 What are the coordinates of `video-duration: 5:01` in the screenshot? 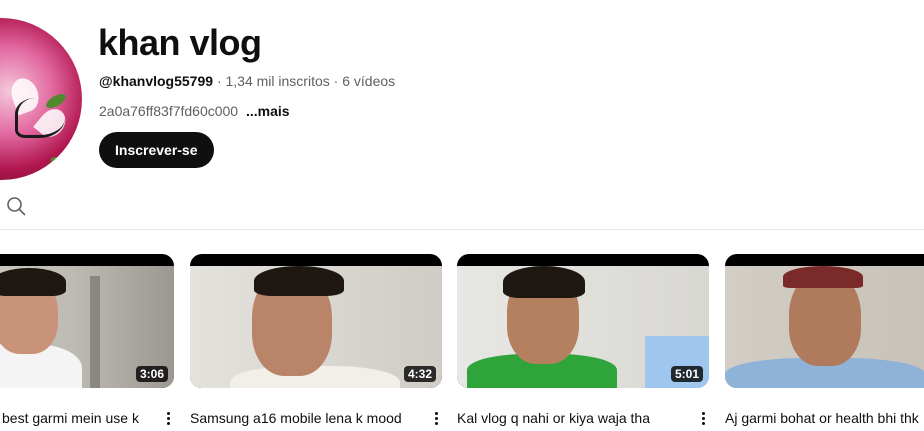 It's located at (686, 374).